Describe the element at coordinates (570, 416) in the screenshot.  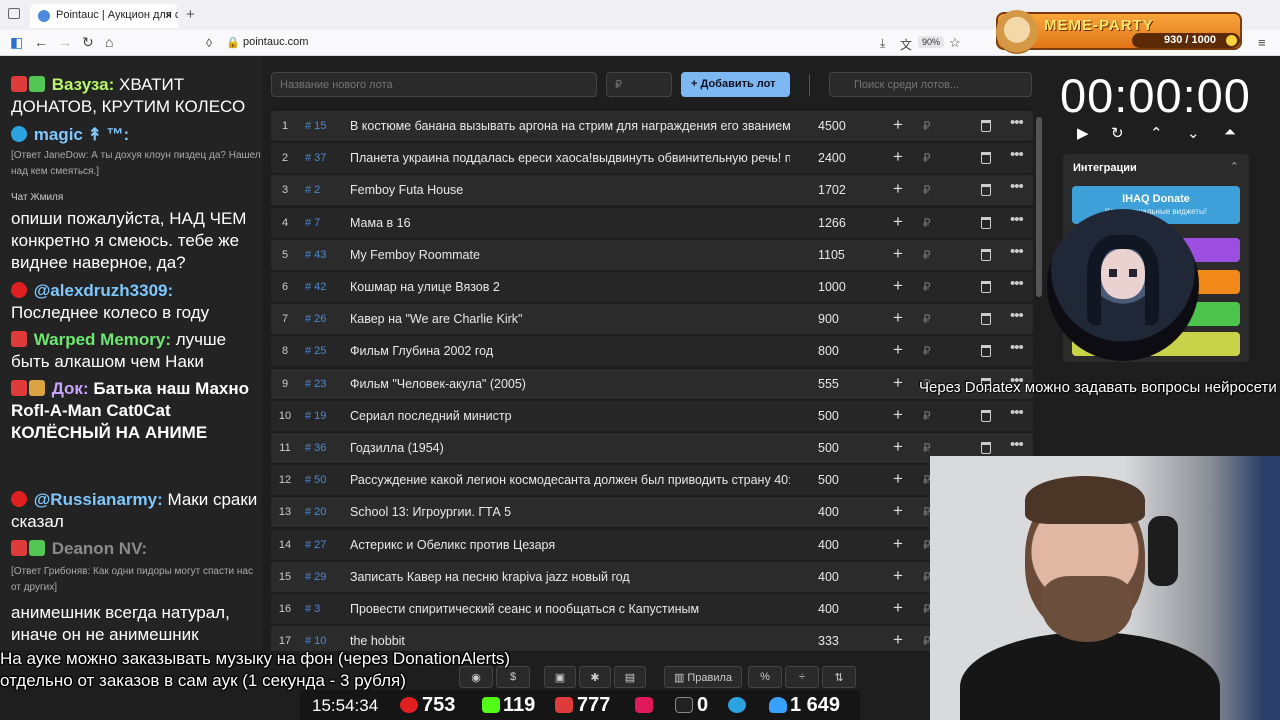
I see `lot-name: Сериал последний министр` at that location.